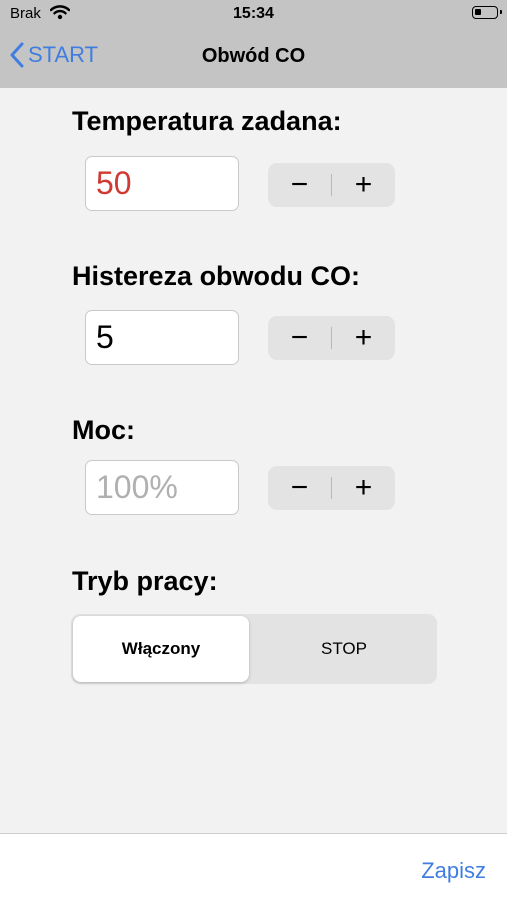 The height and width of the screenshot is (900, 507). What do you see at coordinates (299, 488) in the screenshot?
I see `power-decrement-button: −` at bounding box center [299, 488].